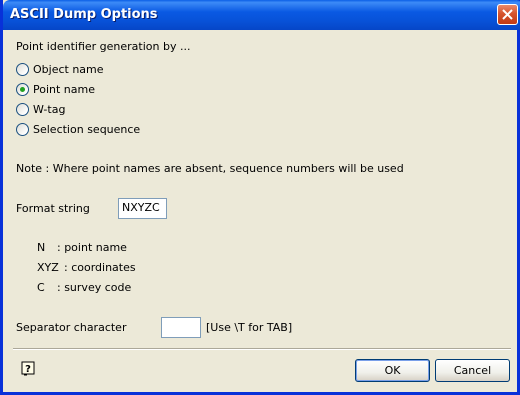 The width and height of the screenshot is (520, 395). What do you see at coordinates (392, 370) in the screenshot?
I see `ok-button: OK` at bounding box center [392, 370].